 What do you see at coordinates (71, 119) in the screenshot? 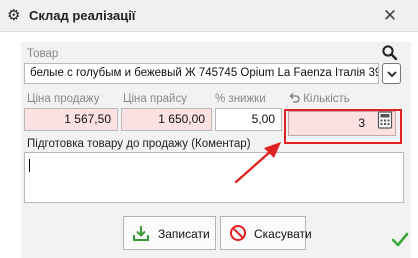
I see `sale-price-field: 1 567,50` at bounding box center [71, 119].